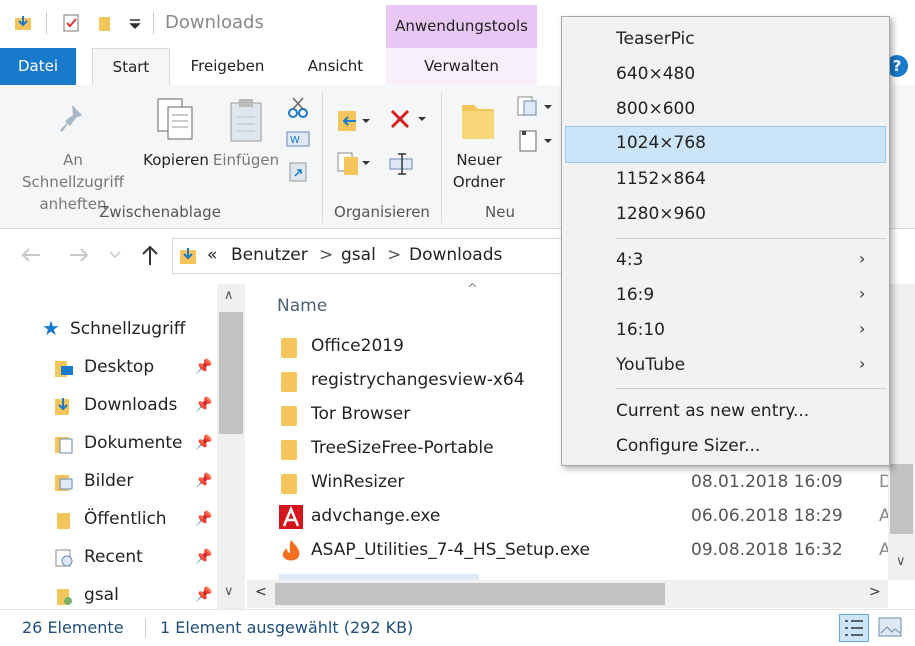 Image resolution: width=915 pixels, height=646 pixels. Describe the element at coordinates (23, 23) in the screenshot. I see `downloads-icon` at that location.